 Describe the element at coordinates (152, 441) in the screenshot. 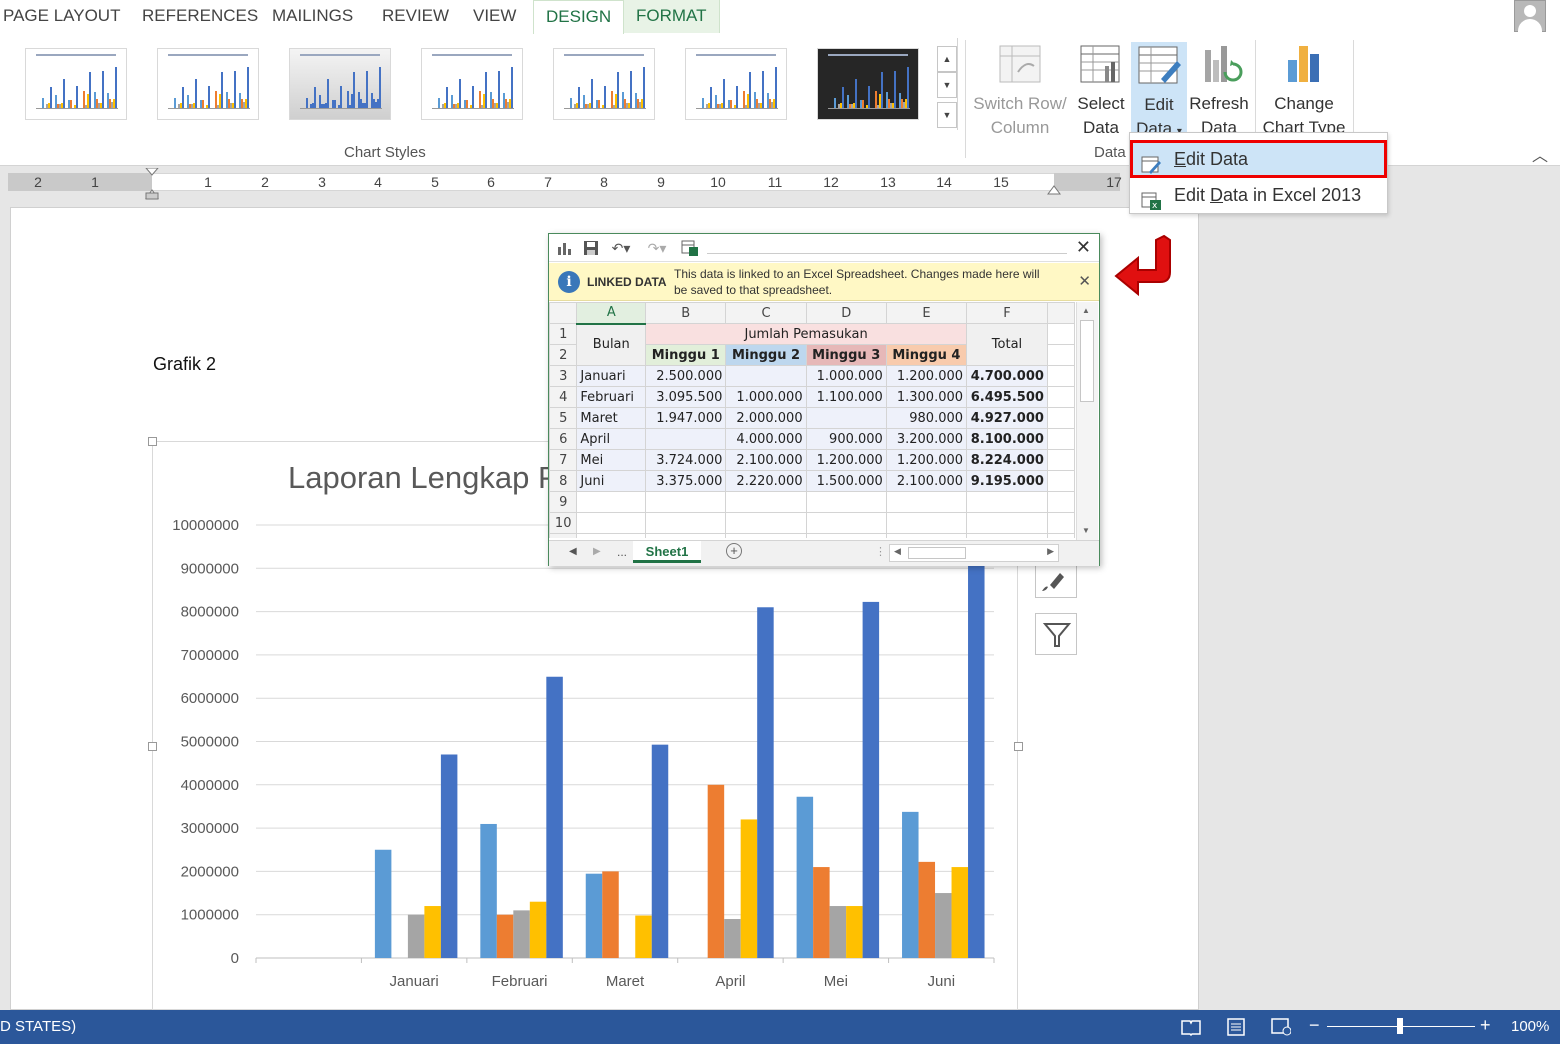

I see `resize-handle` at that location.